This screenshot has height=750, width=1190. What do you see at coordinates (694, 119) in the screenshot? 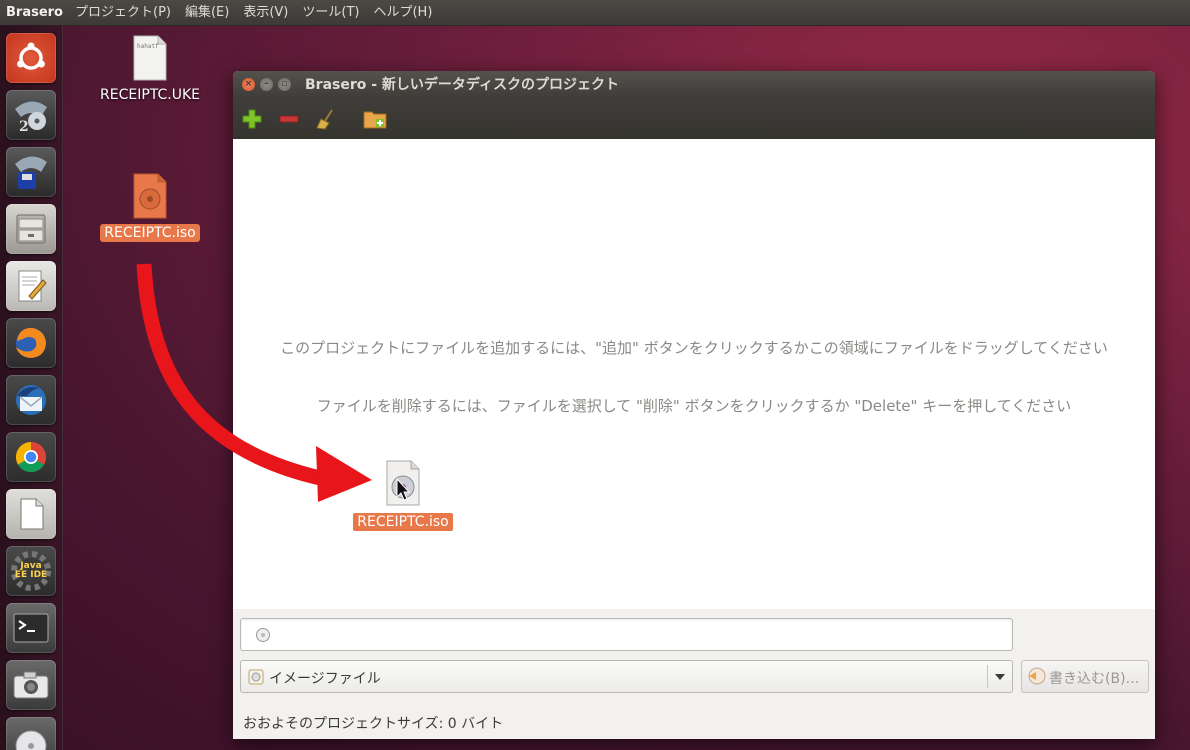
I see `toolbar` at bounding box center [694, 119].